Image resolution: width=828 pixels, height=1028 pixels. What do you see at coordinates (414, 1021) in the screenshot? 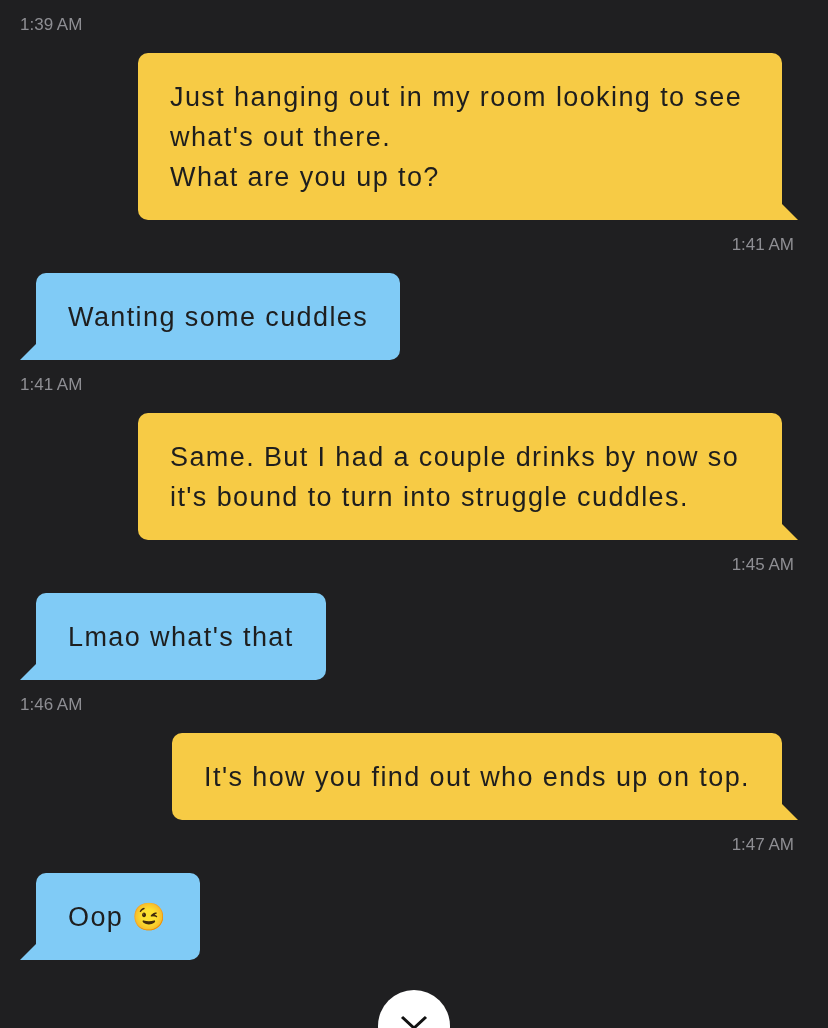
I see `chevron-down-icon` at bounding box center [414, 1021].